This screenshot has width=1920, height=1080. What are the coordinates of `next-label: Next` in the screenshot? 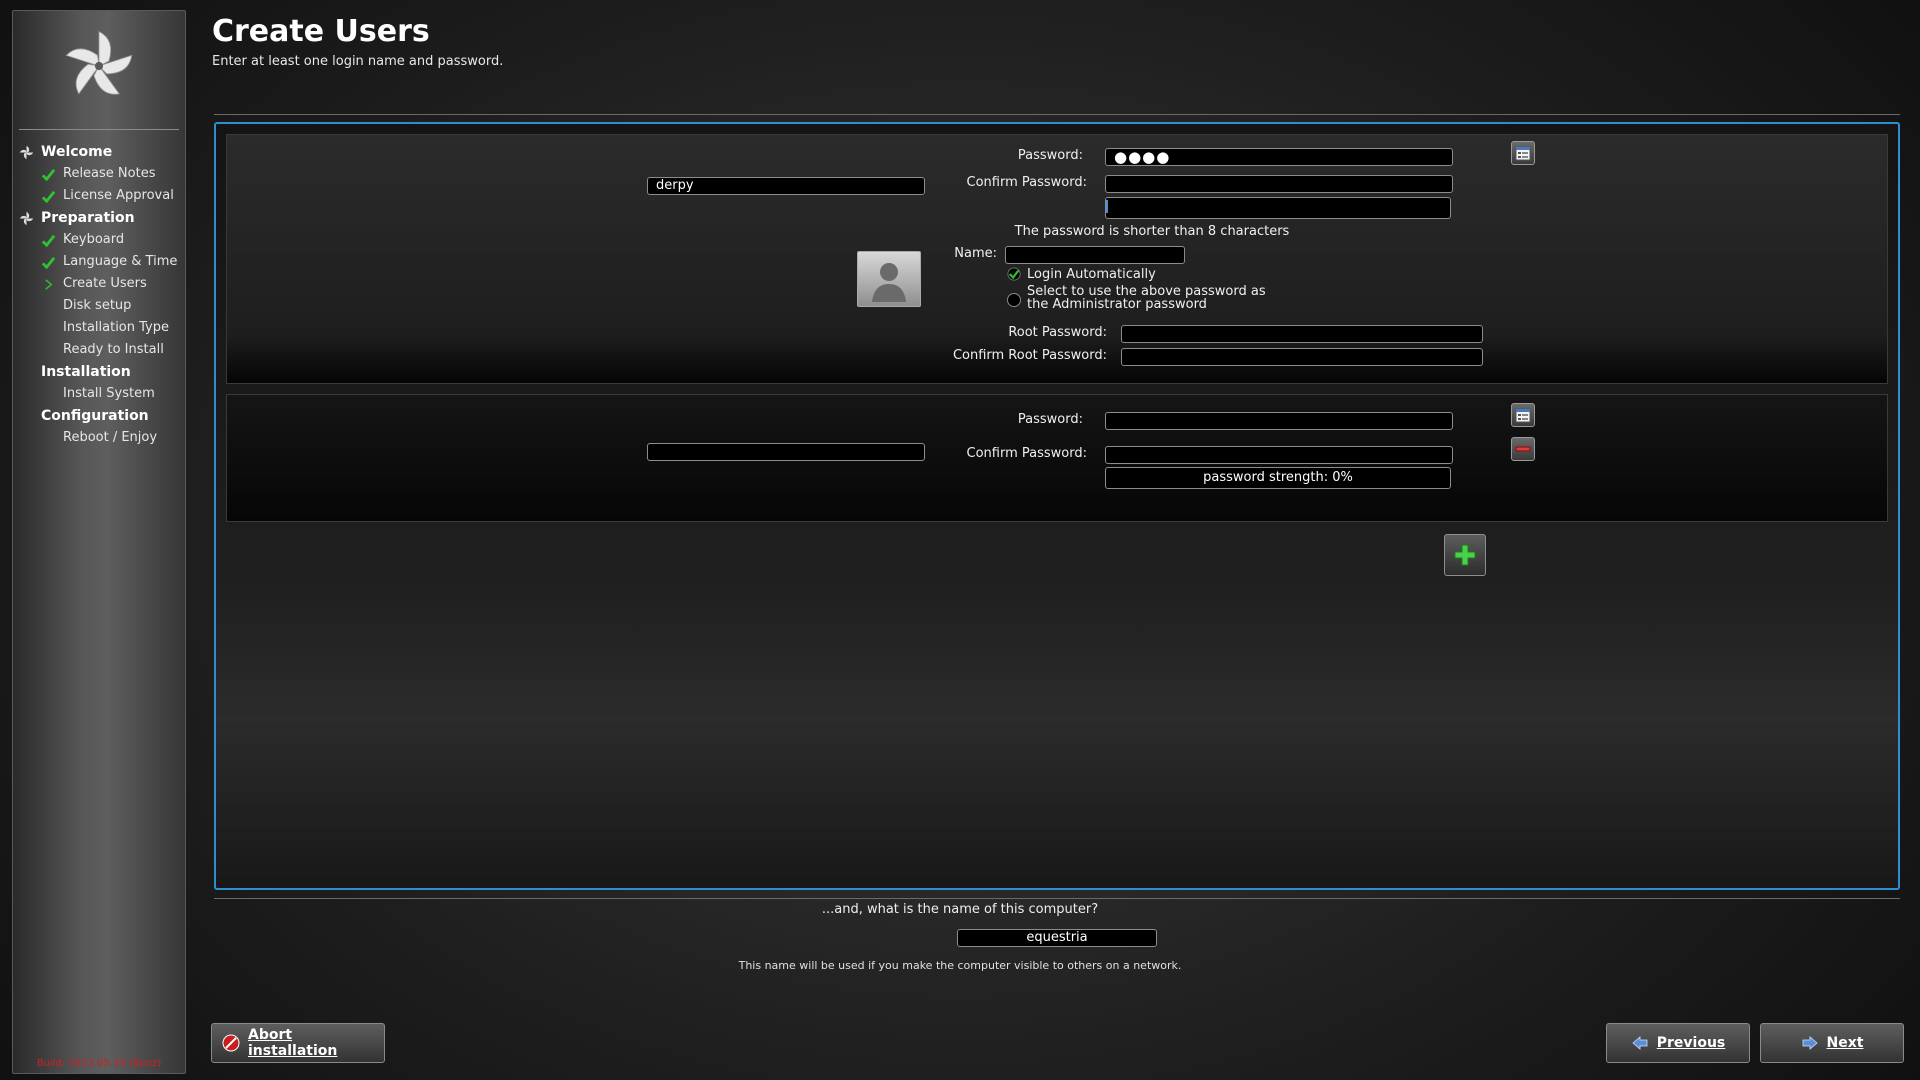 It's located at (1845, 1043).